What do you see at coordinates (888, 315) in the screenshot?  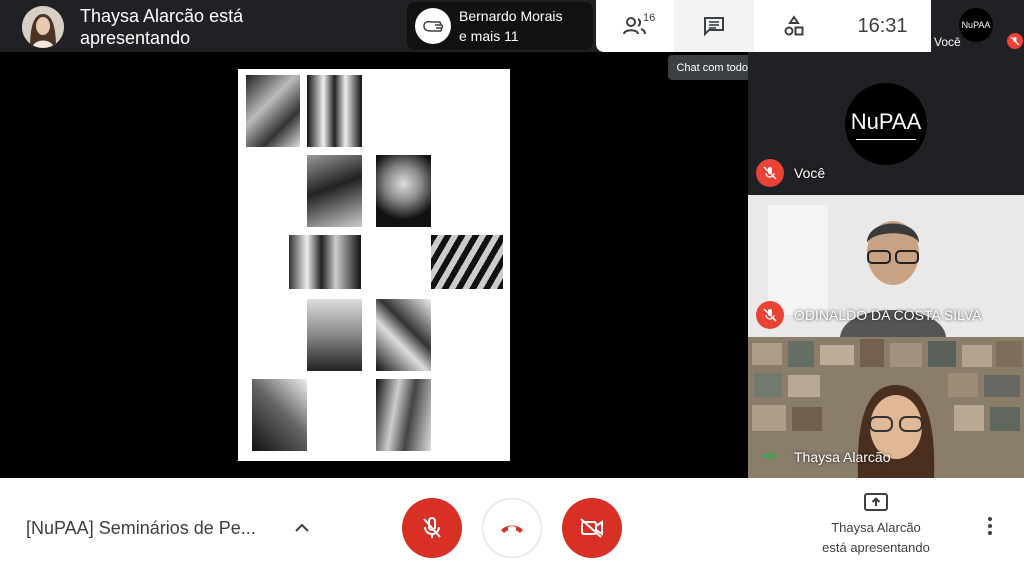 I see `participant-name: ODINALDO DA COSTA SILVA` at bounding box center [888, 315].